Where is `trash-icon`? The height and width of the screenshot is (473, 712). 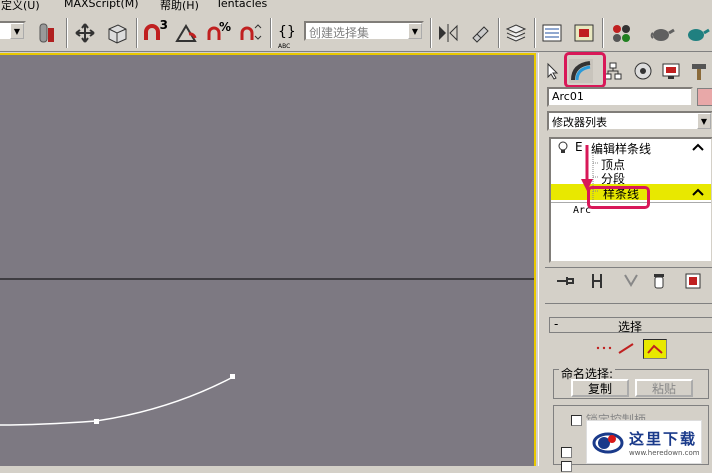
trash-icon is located at coordinates (659, 281).